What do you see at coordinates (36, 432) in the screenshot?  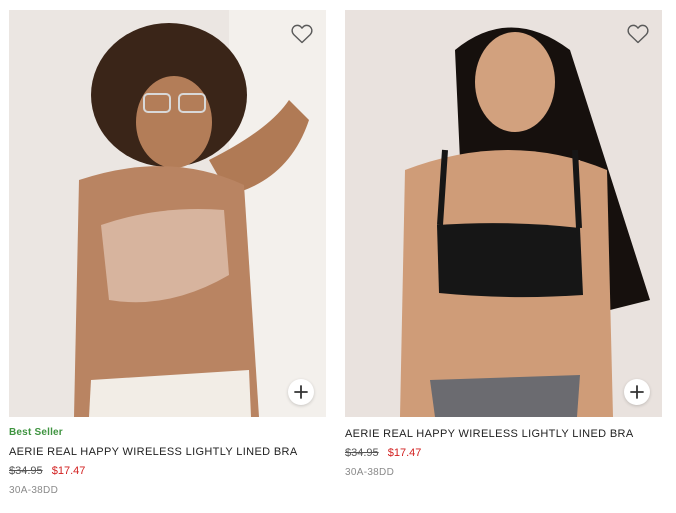 I see `best-seller-badge: Best Seller` at bounding box center [36, 432].